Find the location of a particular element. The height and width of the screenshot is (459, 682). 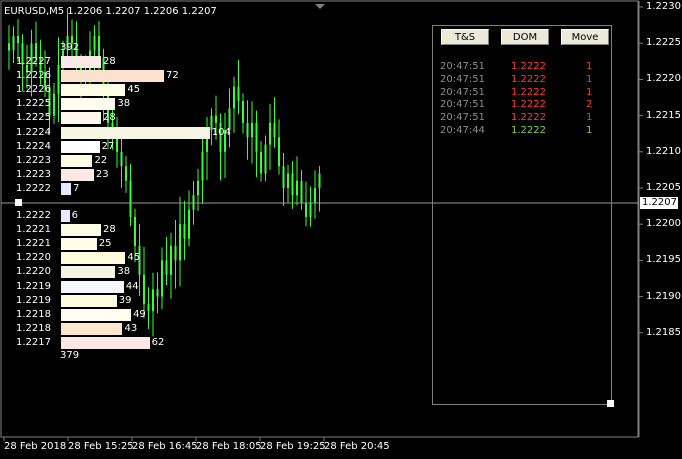

ask-volume: 72 is located at coordinates (172, 76).